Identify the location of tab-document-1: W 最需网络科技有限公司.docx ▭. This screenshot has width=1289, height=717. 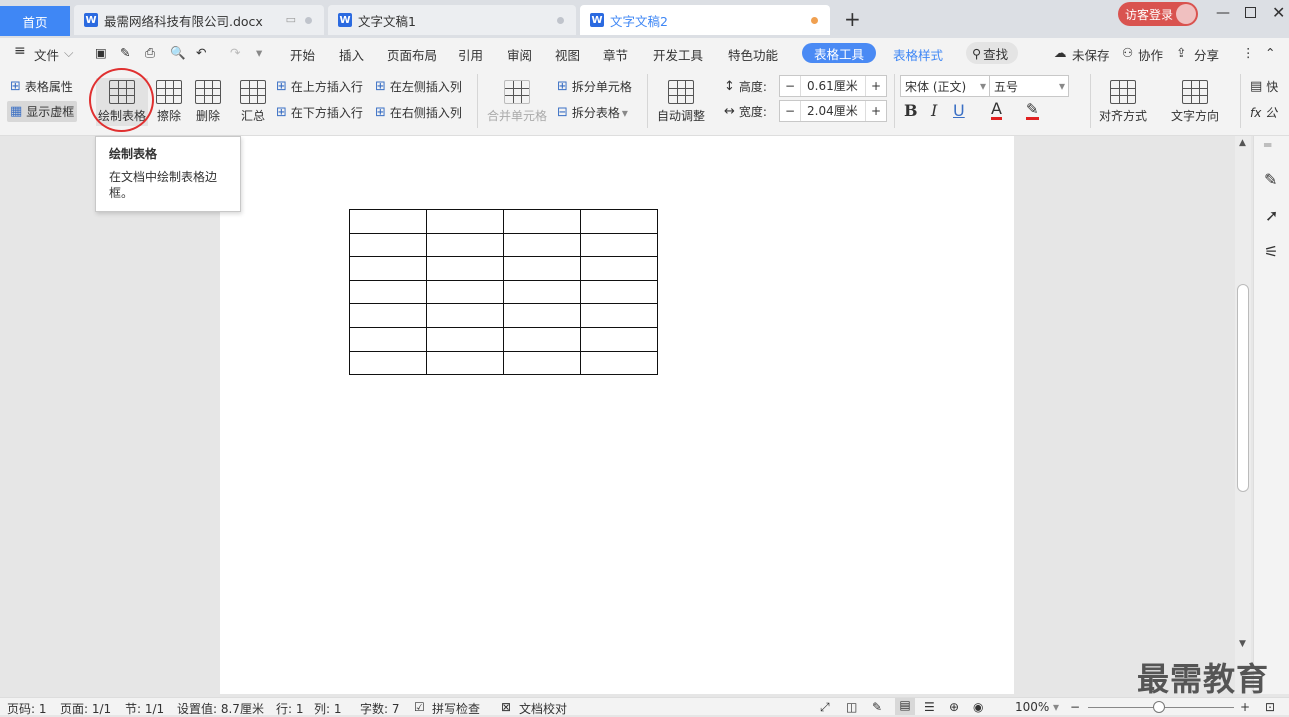
(199, 20).